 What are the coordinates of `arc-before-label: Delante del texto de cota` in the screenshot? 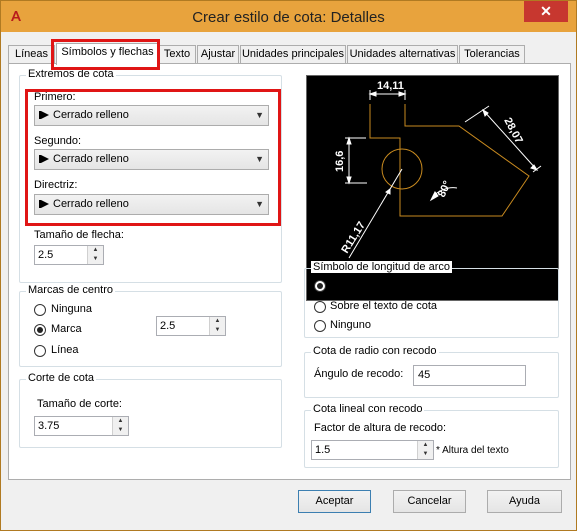 It's located at (391, 285).